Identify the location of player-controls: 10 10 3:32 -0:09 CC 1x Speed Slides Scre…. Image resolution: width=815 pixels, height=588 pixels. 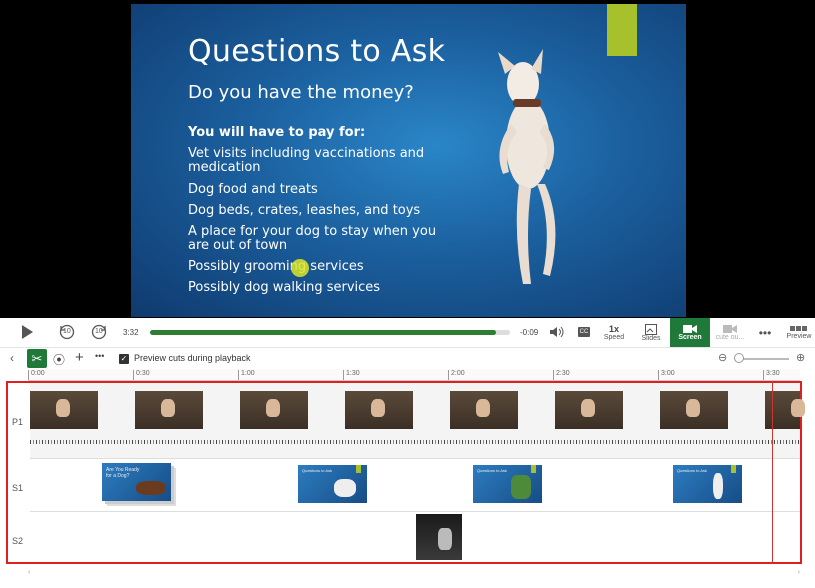
(407, 332).